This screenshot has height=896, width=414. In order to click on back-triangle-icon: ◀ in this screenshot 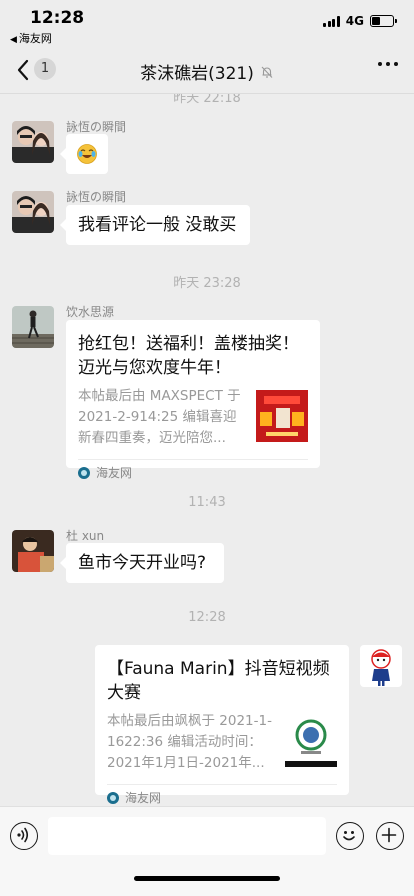, I will do `click(13, 40)`.